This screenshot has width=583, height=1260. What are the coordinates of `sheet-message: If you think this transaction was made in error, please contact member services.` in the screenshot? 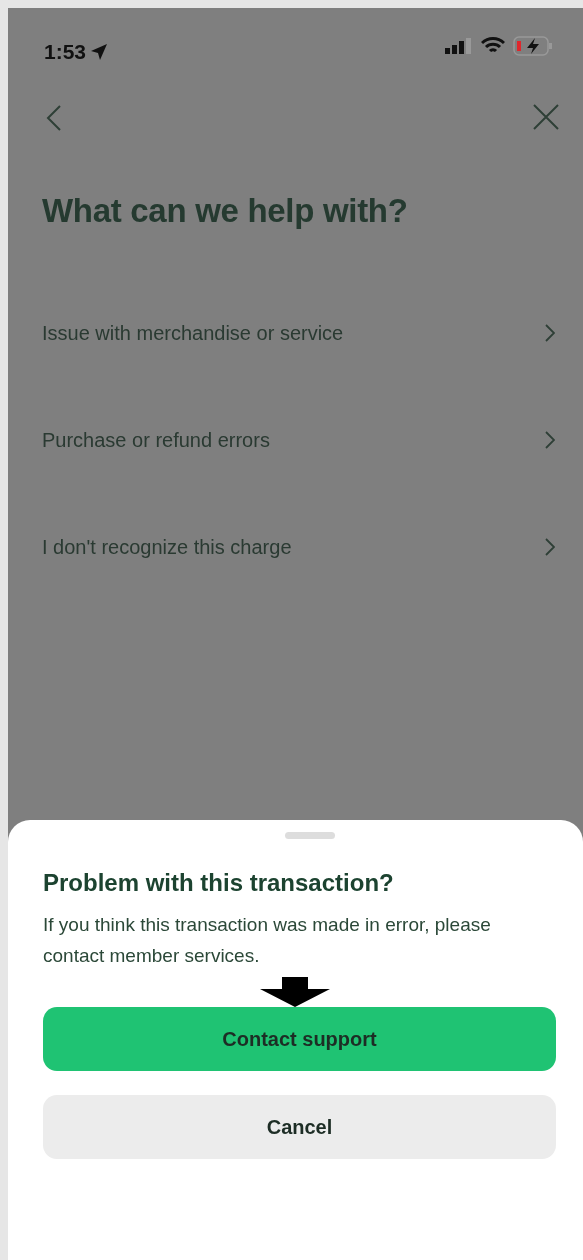 It's located at (267, 940).